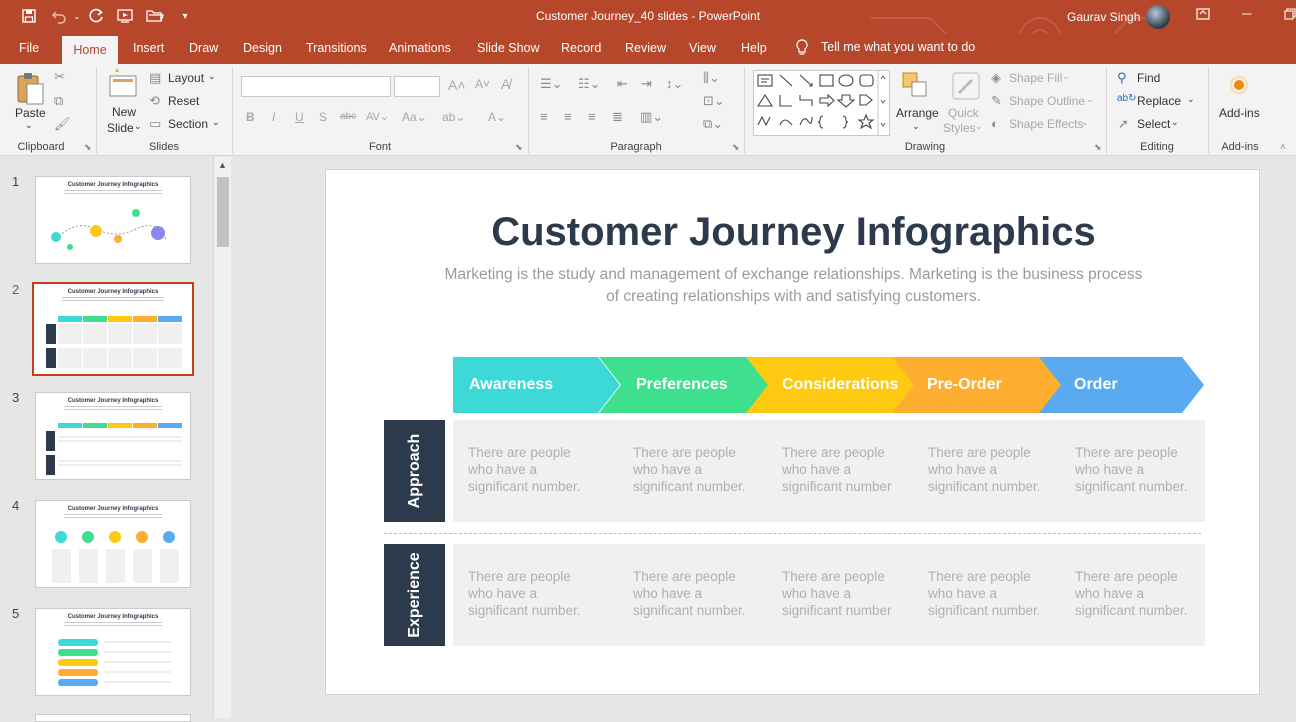 The height and width of the screenshot is (722, 1296). What do you see at coordinates (917, 113) in the screenshot?
I see `arrange-button: Arrange` at bounding box center [917, 113].